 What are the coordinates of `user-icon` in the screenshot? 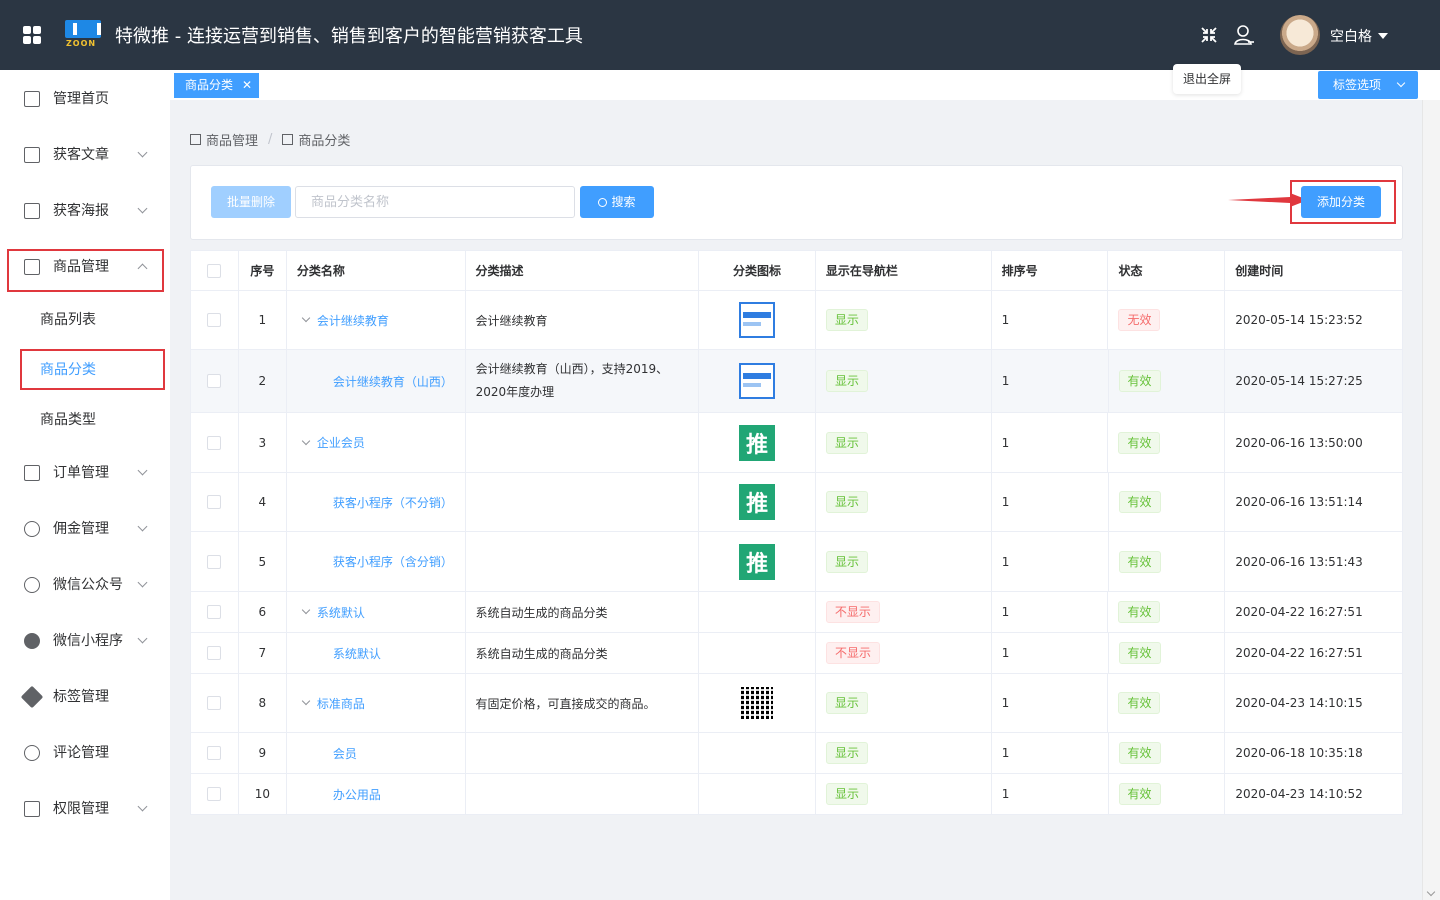 It's located at (1244, 35).